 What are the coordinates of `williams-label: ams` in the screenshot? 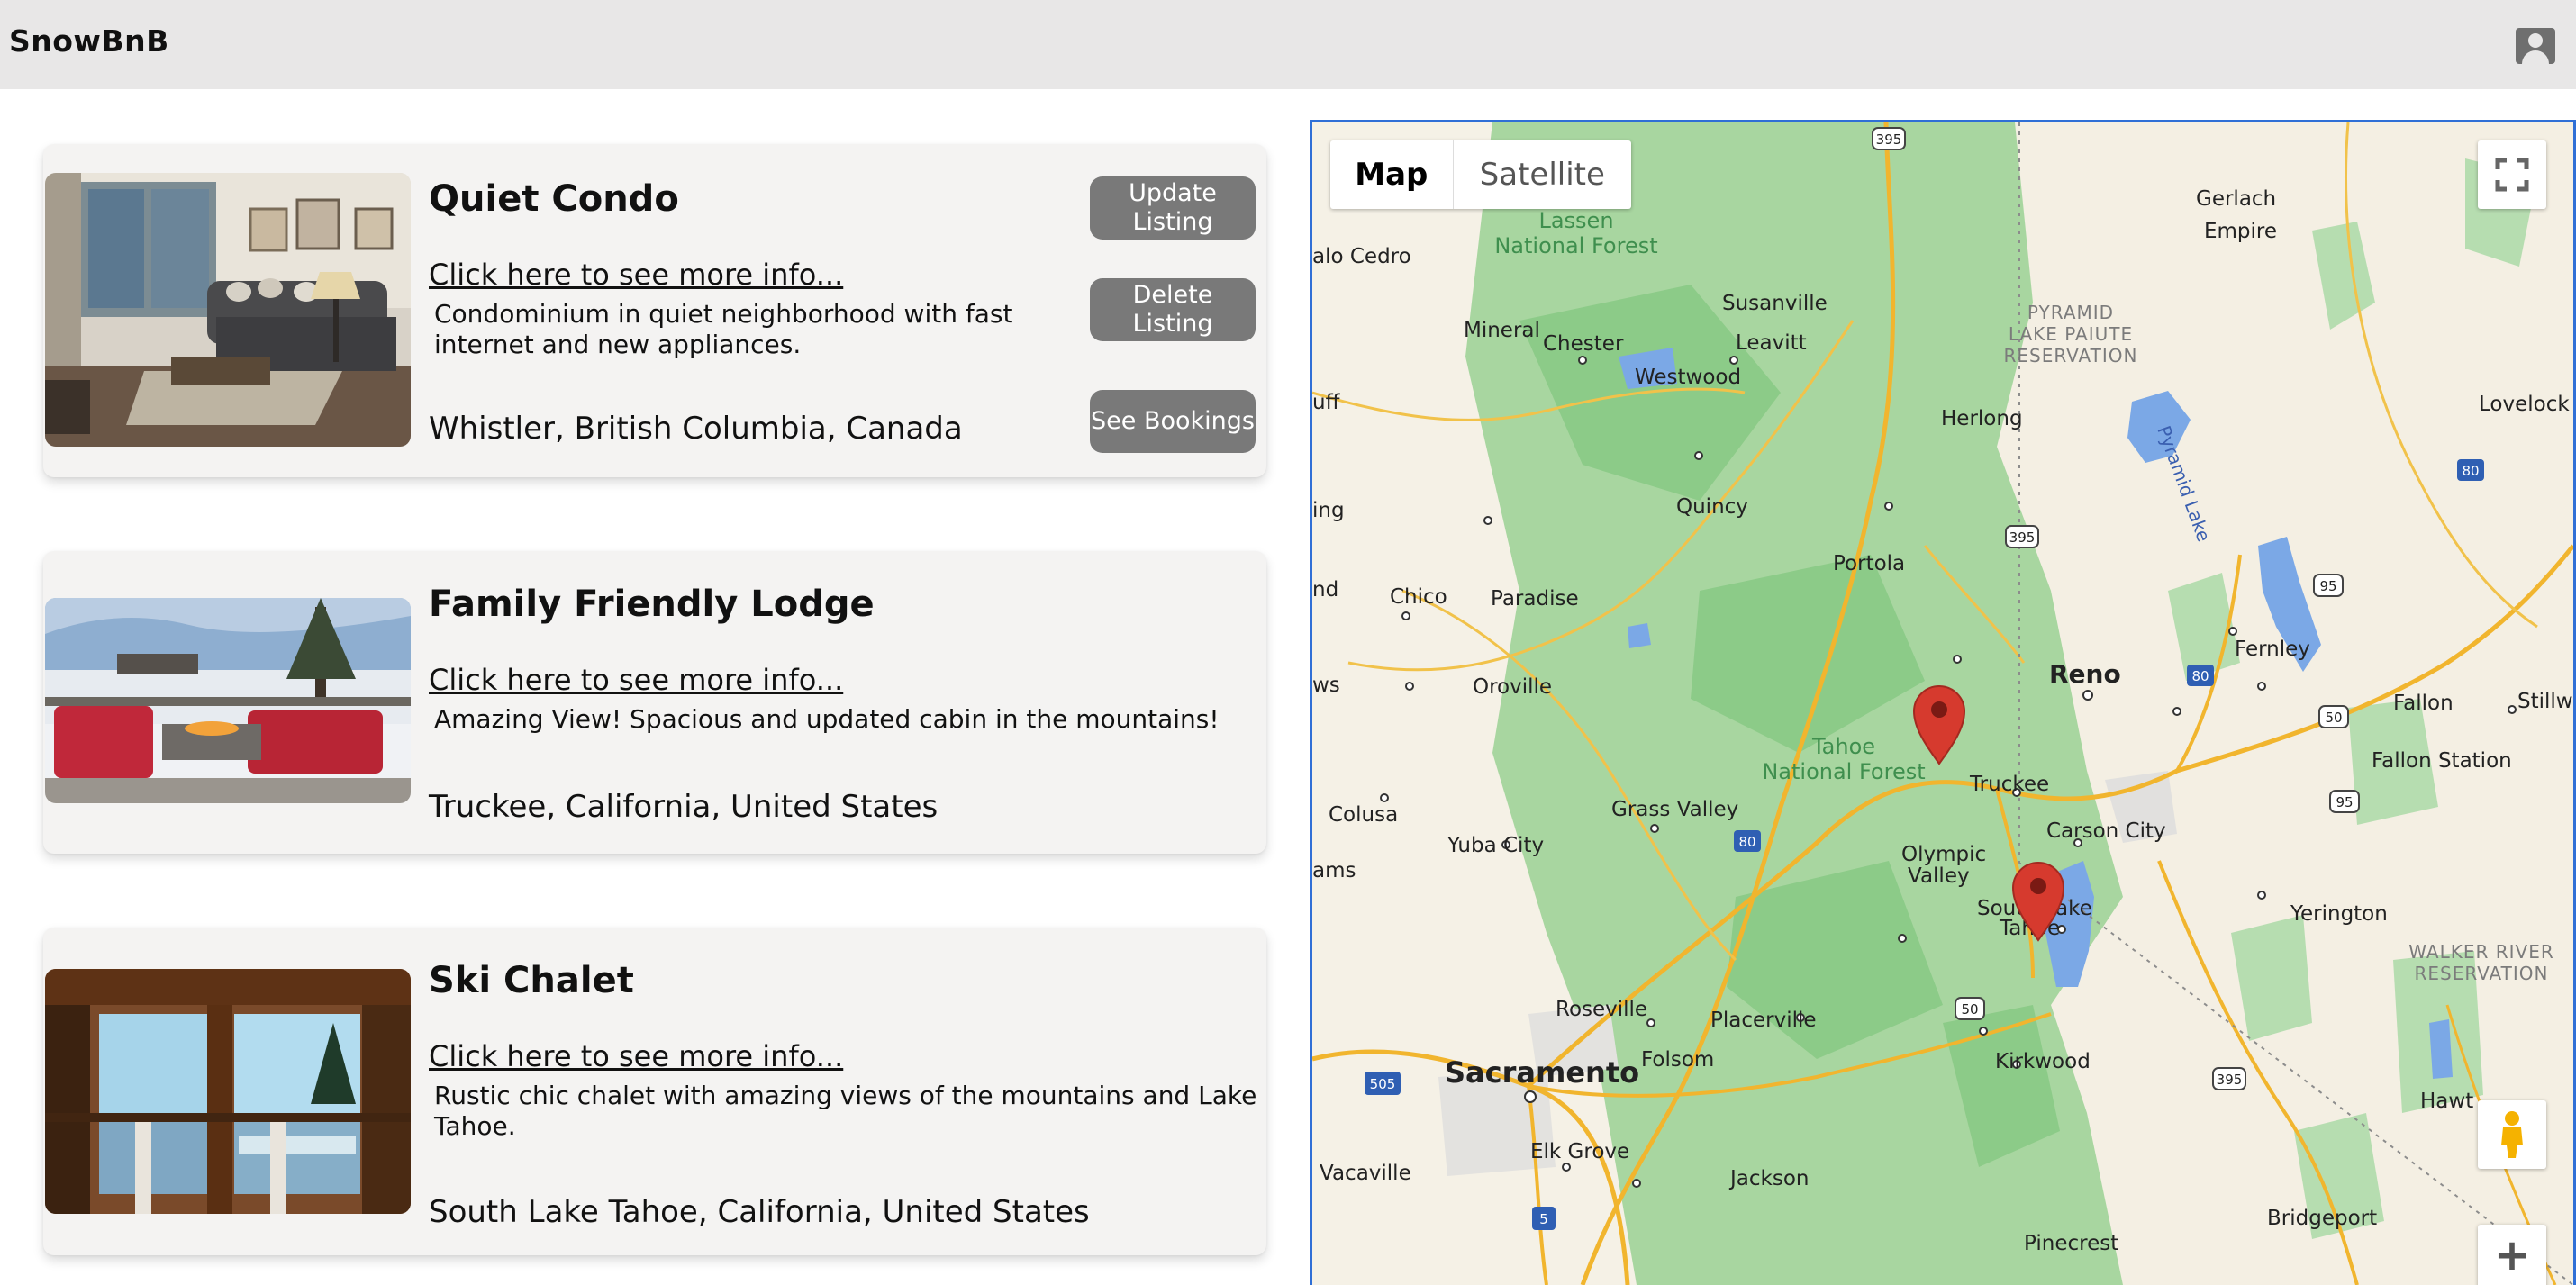 It's located at (1334, 870).